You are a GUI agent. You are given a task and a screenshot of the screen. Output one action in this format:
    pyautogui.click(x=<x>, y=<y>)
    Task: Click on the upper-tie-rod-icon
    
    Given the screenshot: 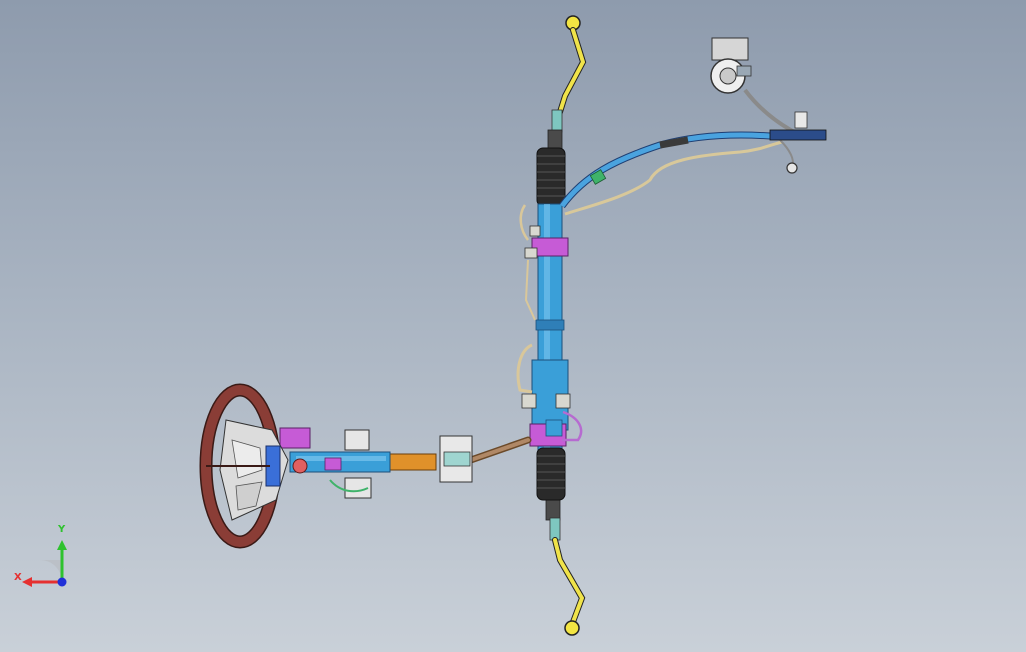 What is the action you would take?
    pyautogui.click(x=567, y=83)
    